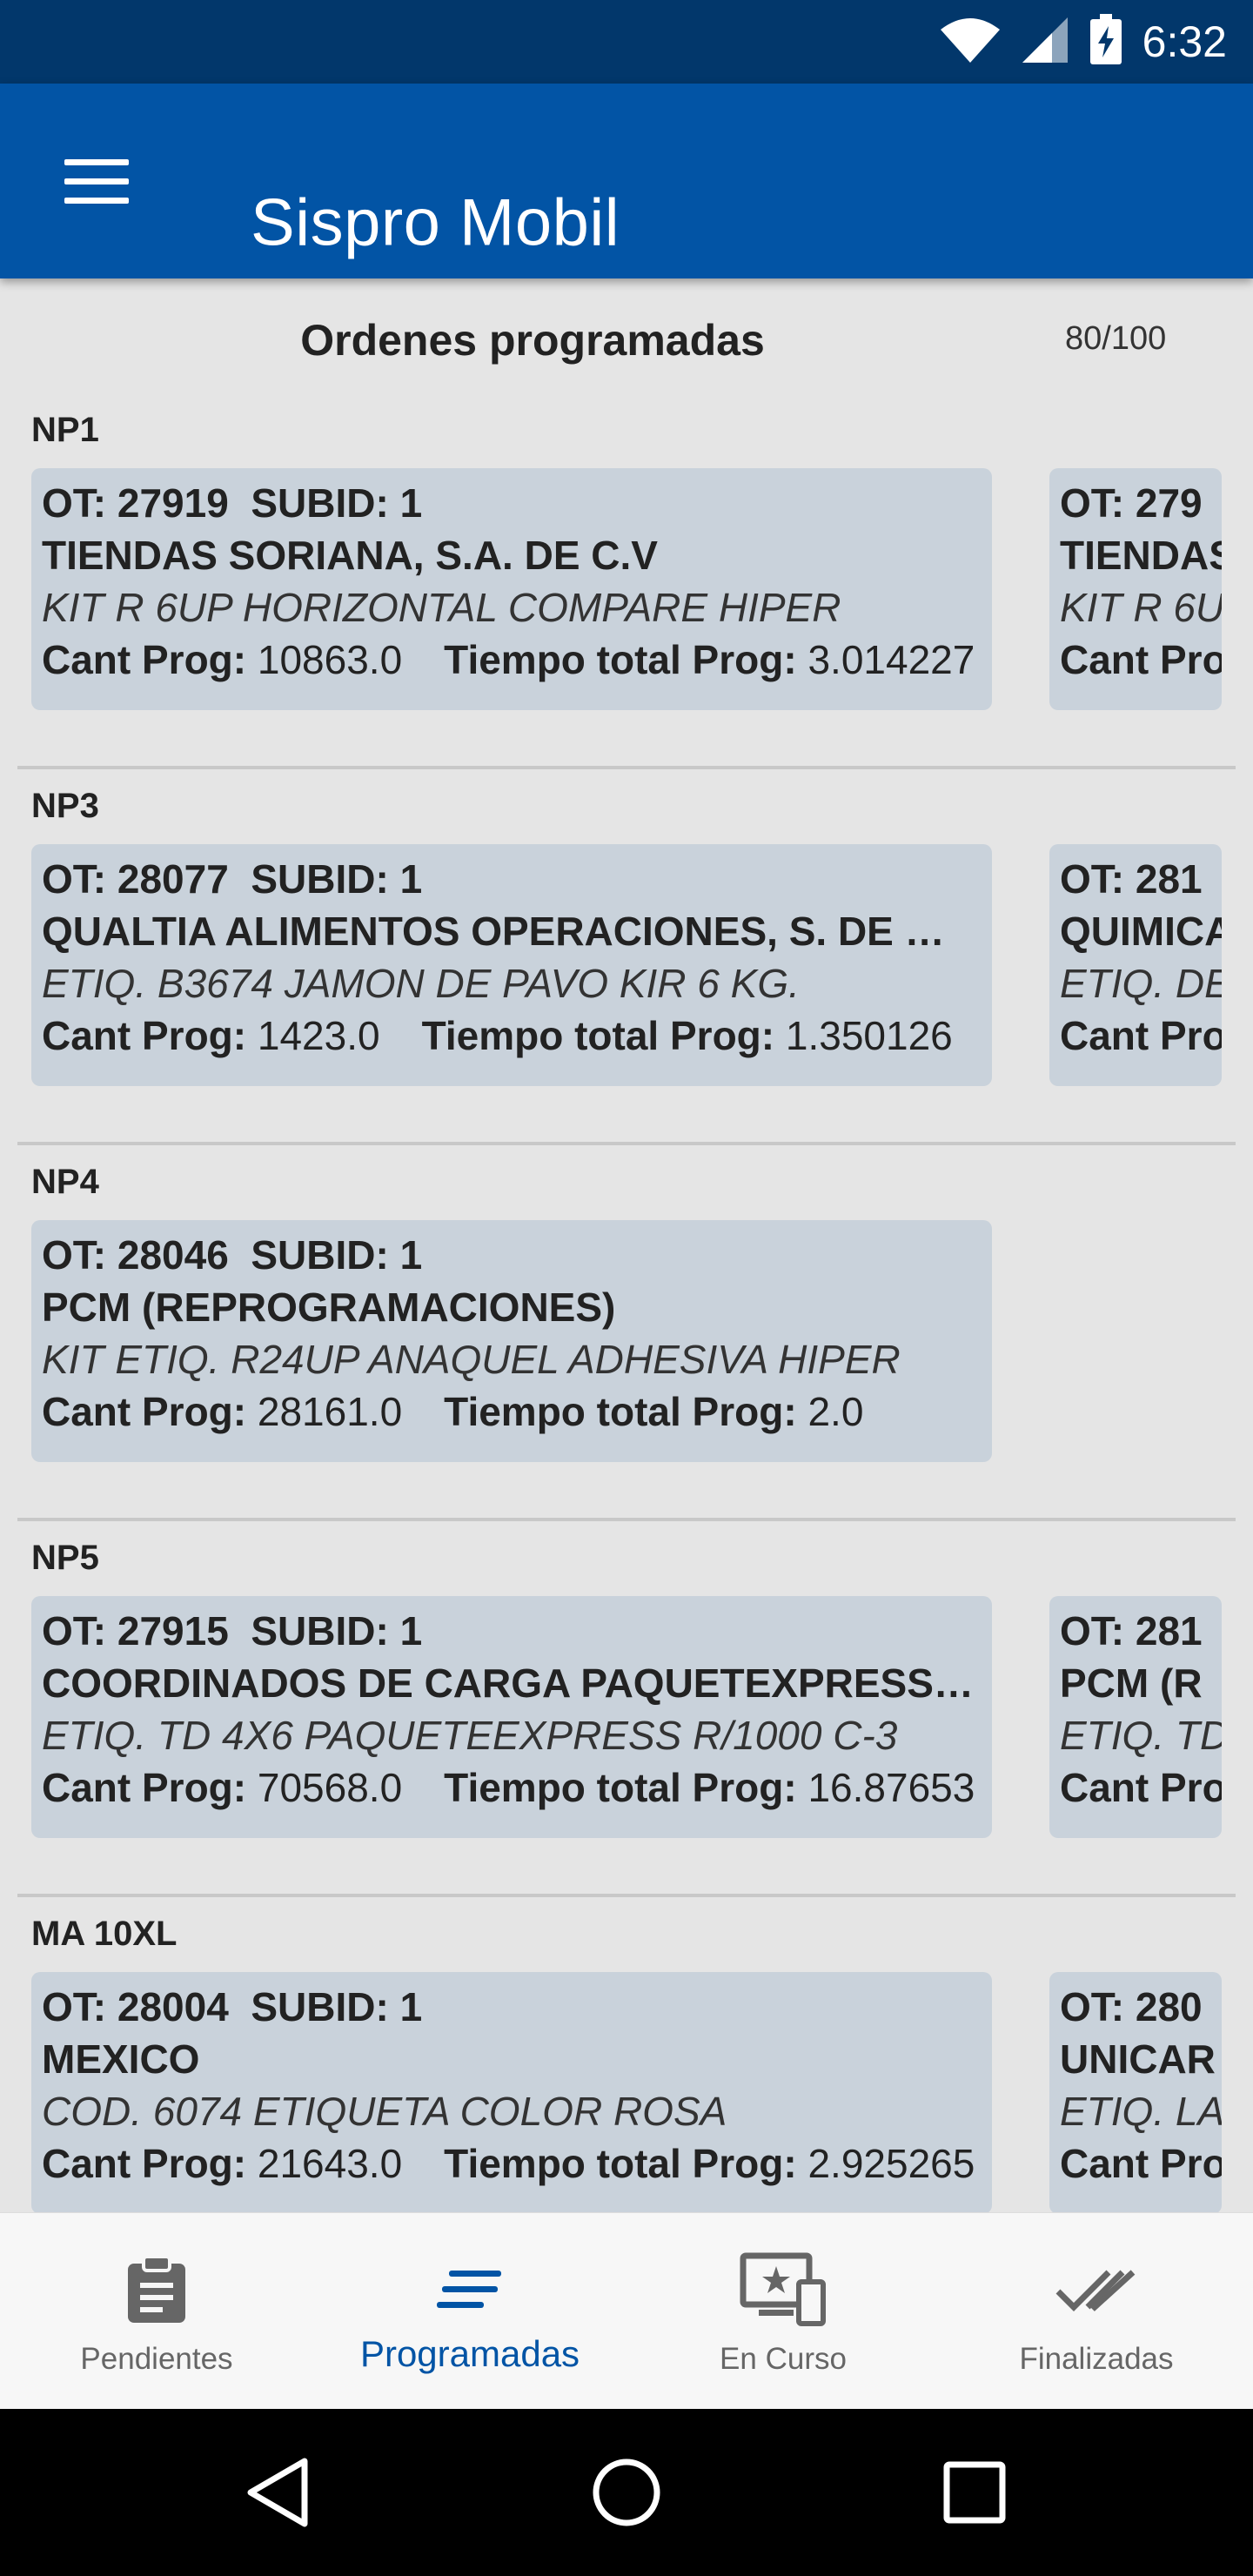 The image size is (1253, 2576). I want to click on back-icon, so click(278, 2492).